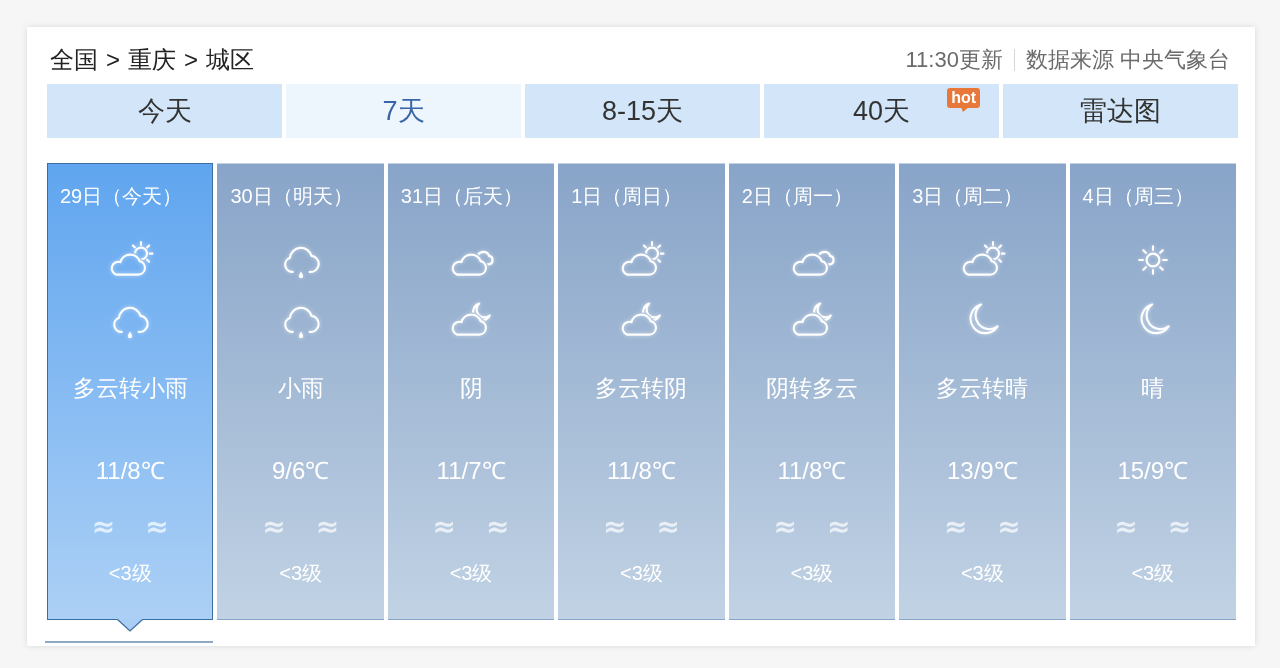  I want to click on selection-pointer-icon, so click(130, 625).